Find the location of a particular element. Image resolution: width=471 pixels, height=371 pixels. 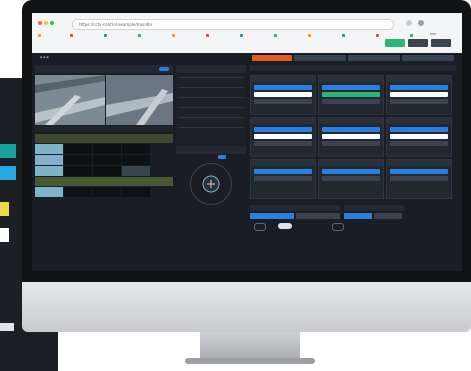

extension-icon is located at coordinates (409, 23).